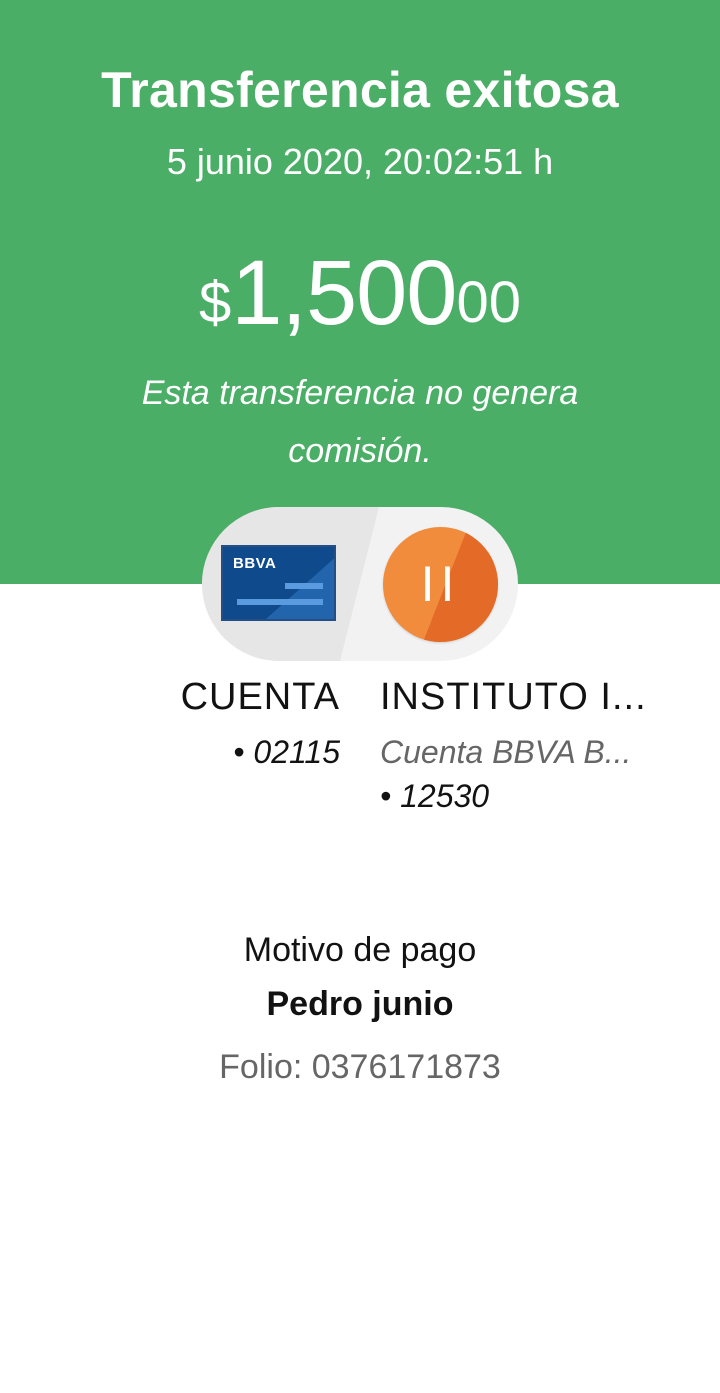 The height and width of the screenshot is (1393, 720). What do you see at coordinates (435, 796) in the screenshot?
I see `destination-account-number: • 12530` at bounding box center [435, 796].